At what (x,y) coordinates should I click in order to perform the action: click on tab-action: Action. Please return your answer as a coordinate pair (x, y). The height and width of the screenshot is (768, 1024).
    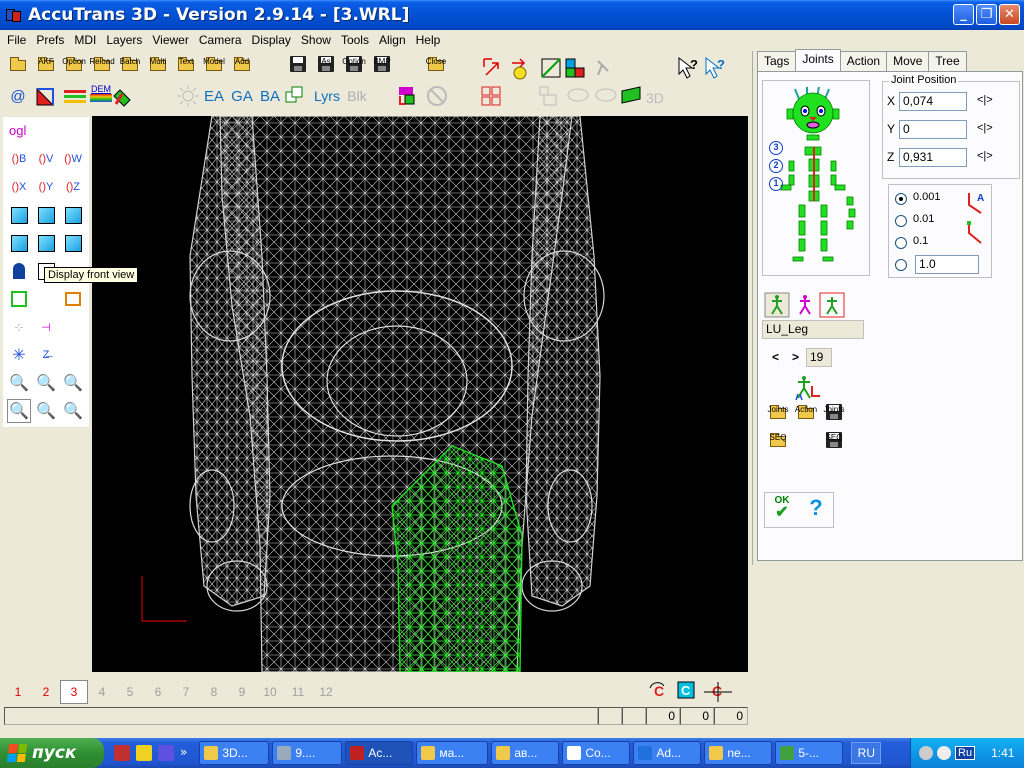
    Looking at the image, I should click on (863, 61).